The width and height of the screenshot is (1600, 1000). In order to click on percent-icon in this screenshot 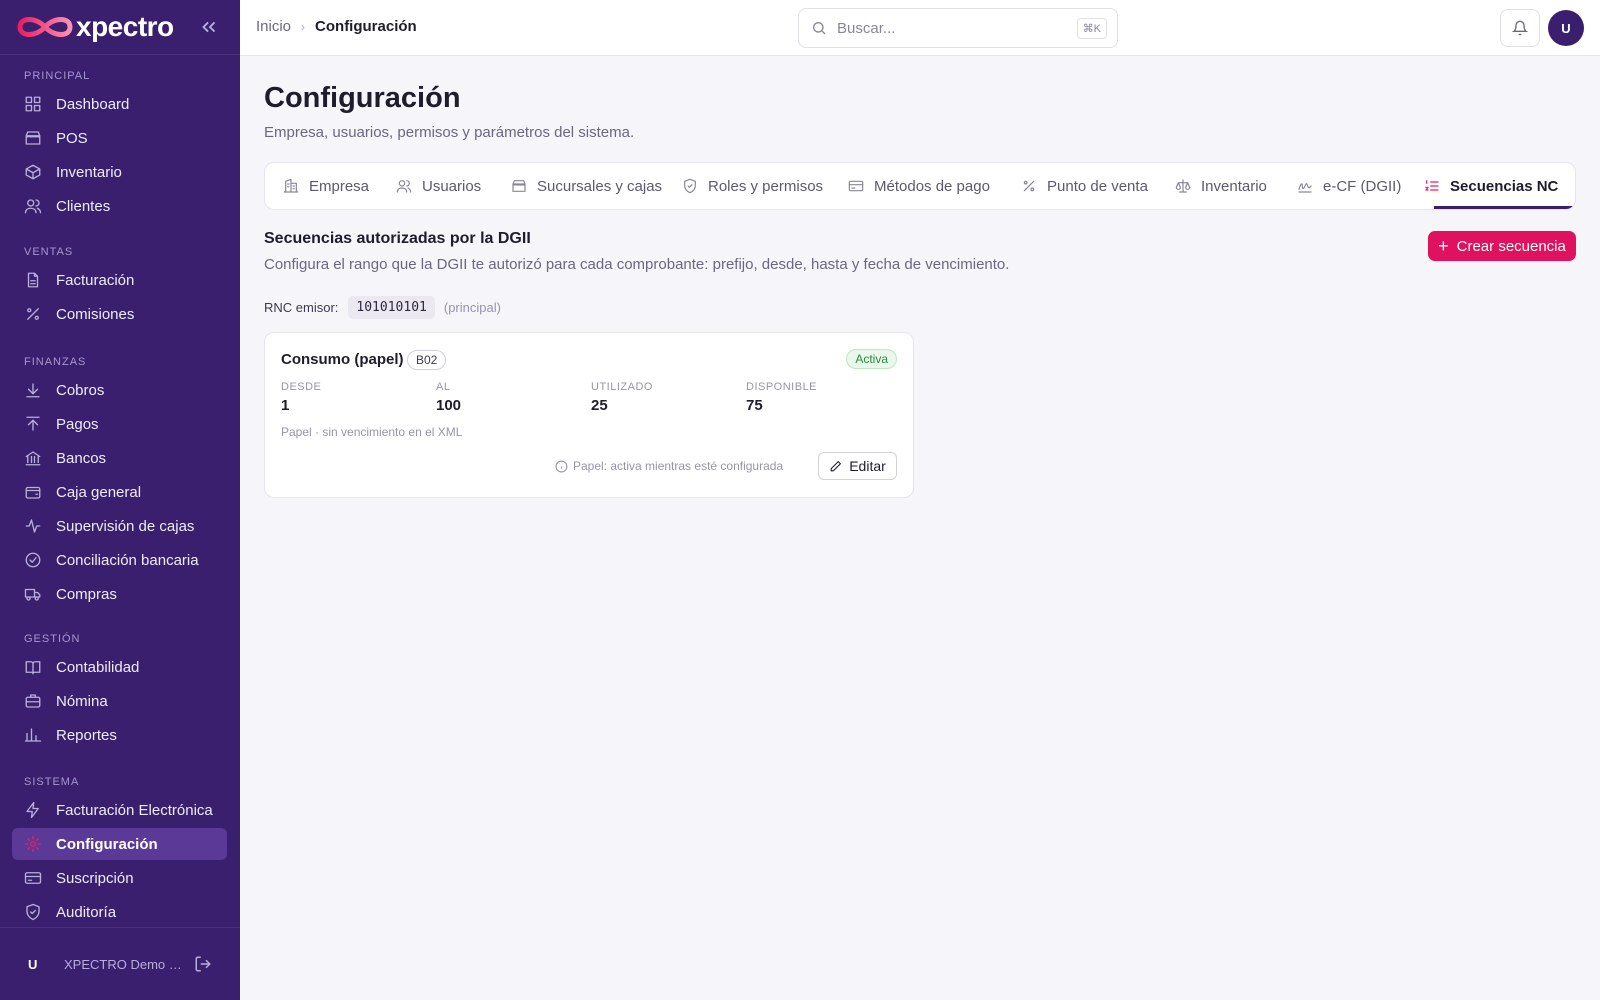, I will do `click(1029, 186)`.